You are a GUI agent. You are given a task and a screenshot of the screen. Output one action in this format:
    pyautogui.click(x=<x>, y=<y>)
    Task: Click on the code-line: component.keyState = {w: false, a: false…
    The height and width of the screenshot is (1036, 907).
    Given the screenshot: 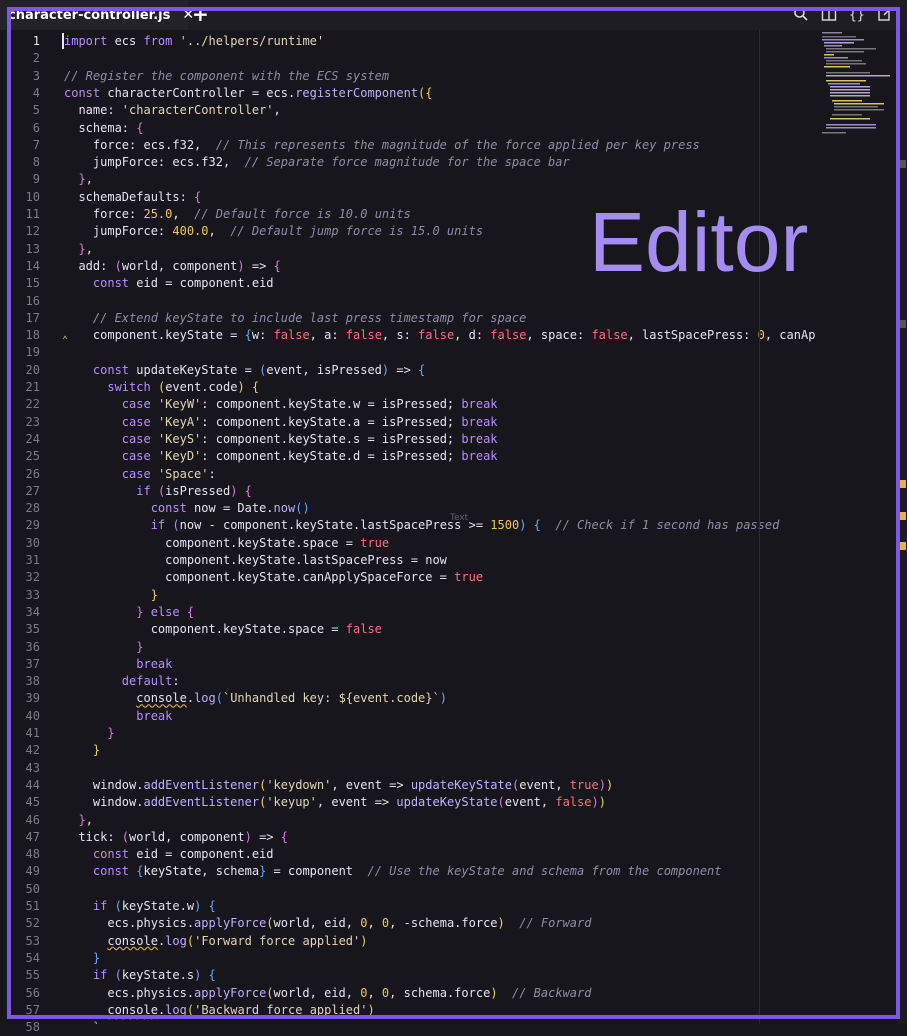 What is the action you would take?
    pyautogui.click(x=440, y=335)
    